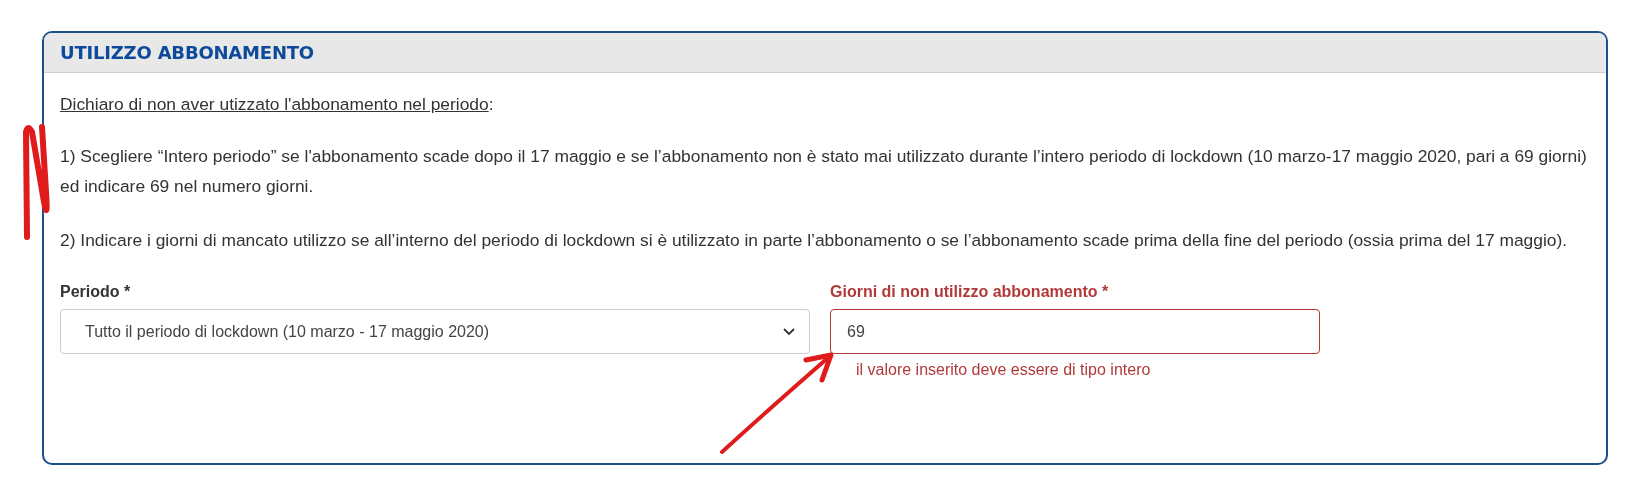 The height and width of the screenshot is (496, 1643). Describe the element at coordinates (435, 331) in the screenshot. I see `period-dropdown: Tutto il periodo di lockdown (10 marzo - 17 maggio 2020)` at that location.